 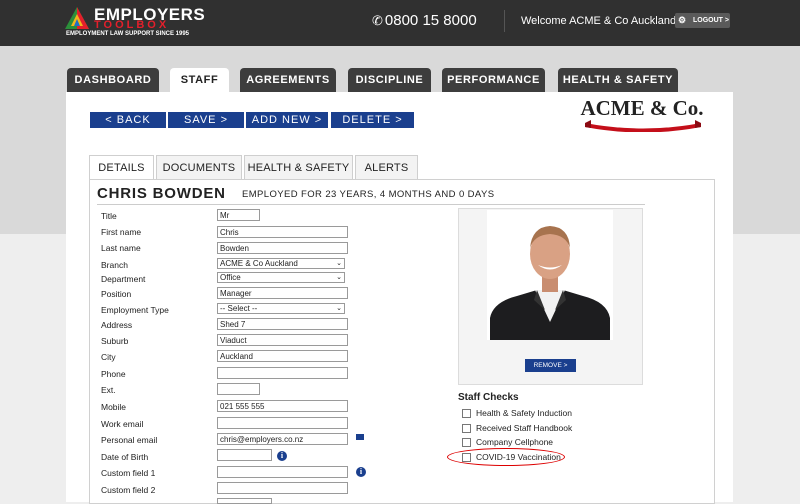 I want to click on tab-performance: PERFORMANCE, so click(x=493, y=80).